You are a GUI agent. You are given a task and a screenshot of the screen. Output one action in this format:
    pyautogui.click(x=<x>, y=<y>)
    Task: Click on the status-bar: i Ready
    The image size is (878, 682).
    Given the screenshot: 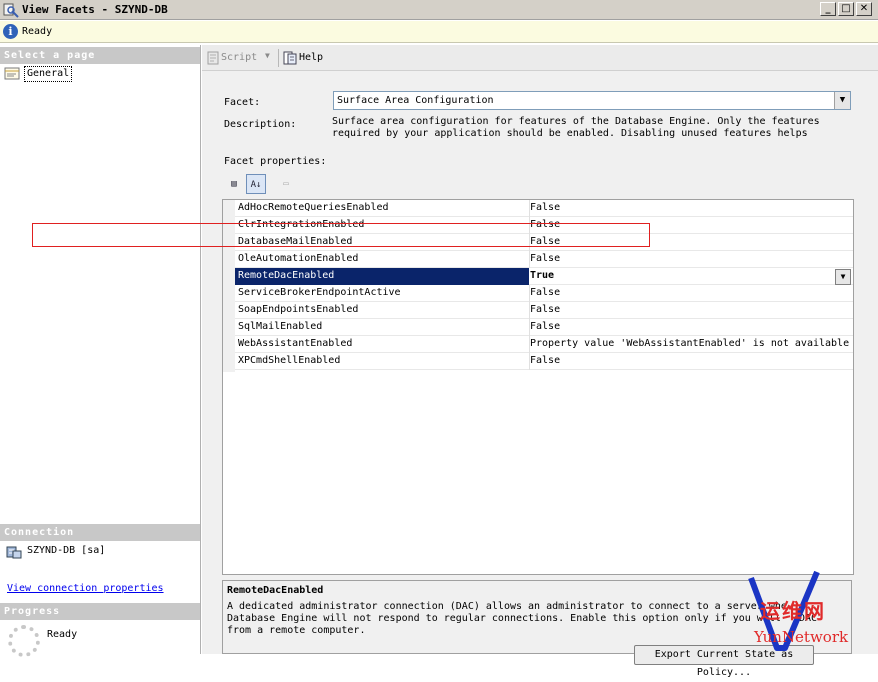 What is the action you would take?
    pyautogui.click(x=439, y=32)
    